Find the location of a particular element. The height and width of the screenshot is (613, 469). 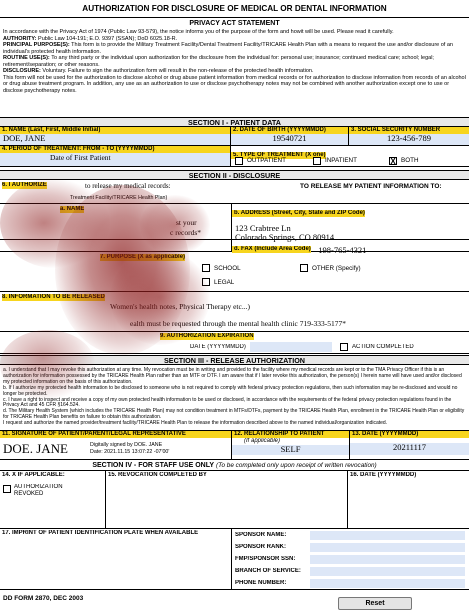

authorize-label: 6. I AUTHORIZE is located at coordinates (24, 185).